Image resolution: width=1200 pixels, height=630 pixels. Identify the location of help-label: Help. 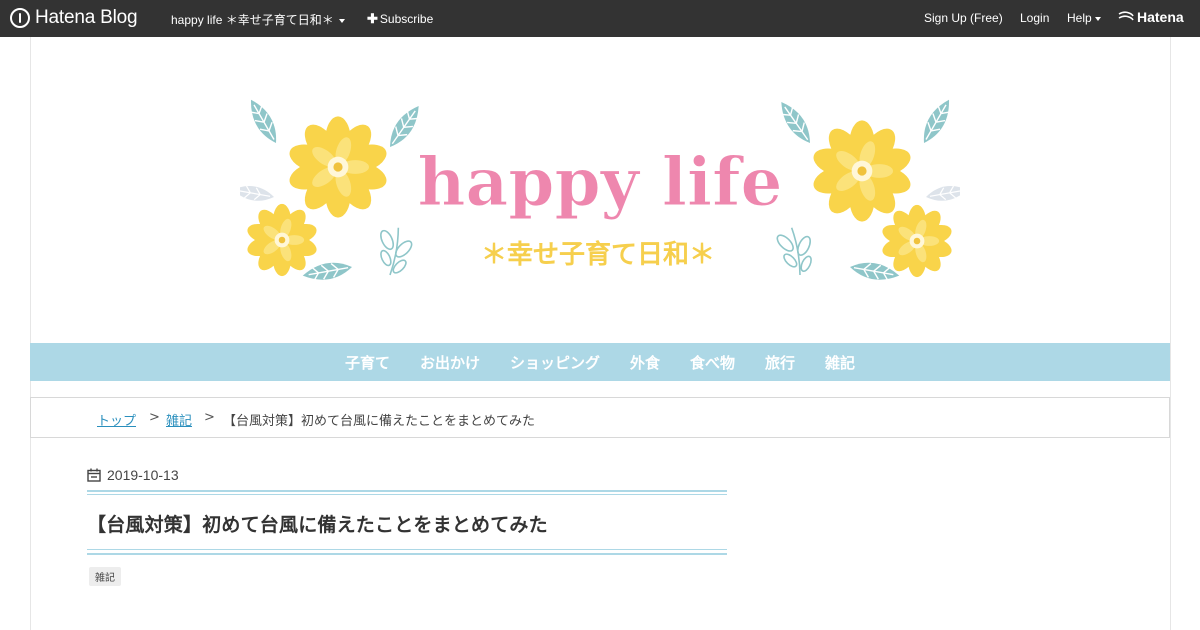
(1079, 18).